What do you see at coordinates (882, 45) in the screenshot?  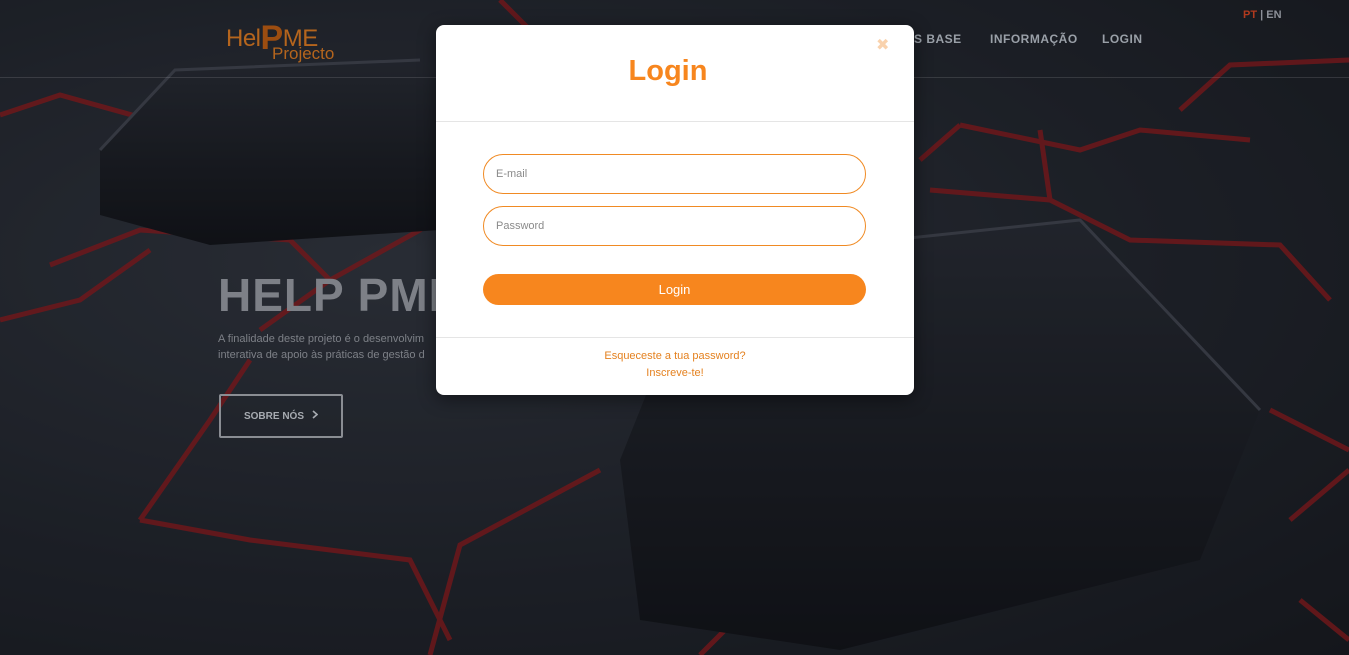 I see `close-icon: ✖` at bounding box center [882, 45].